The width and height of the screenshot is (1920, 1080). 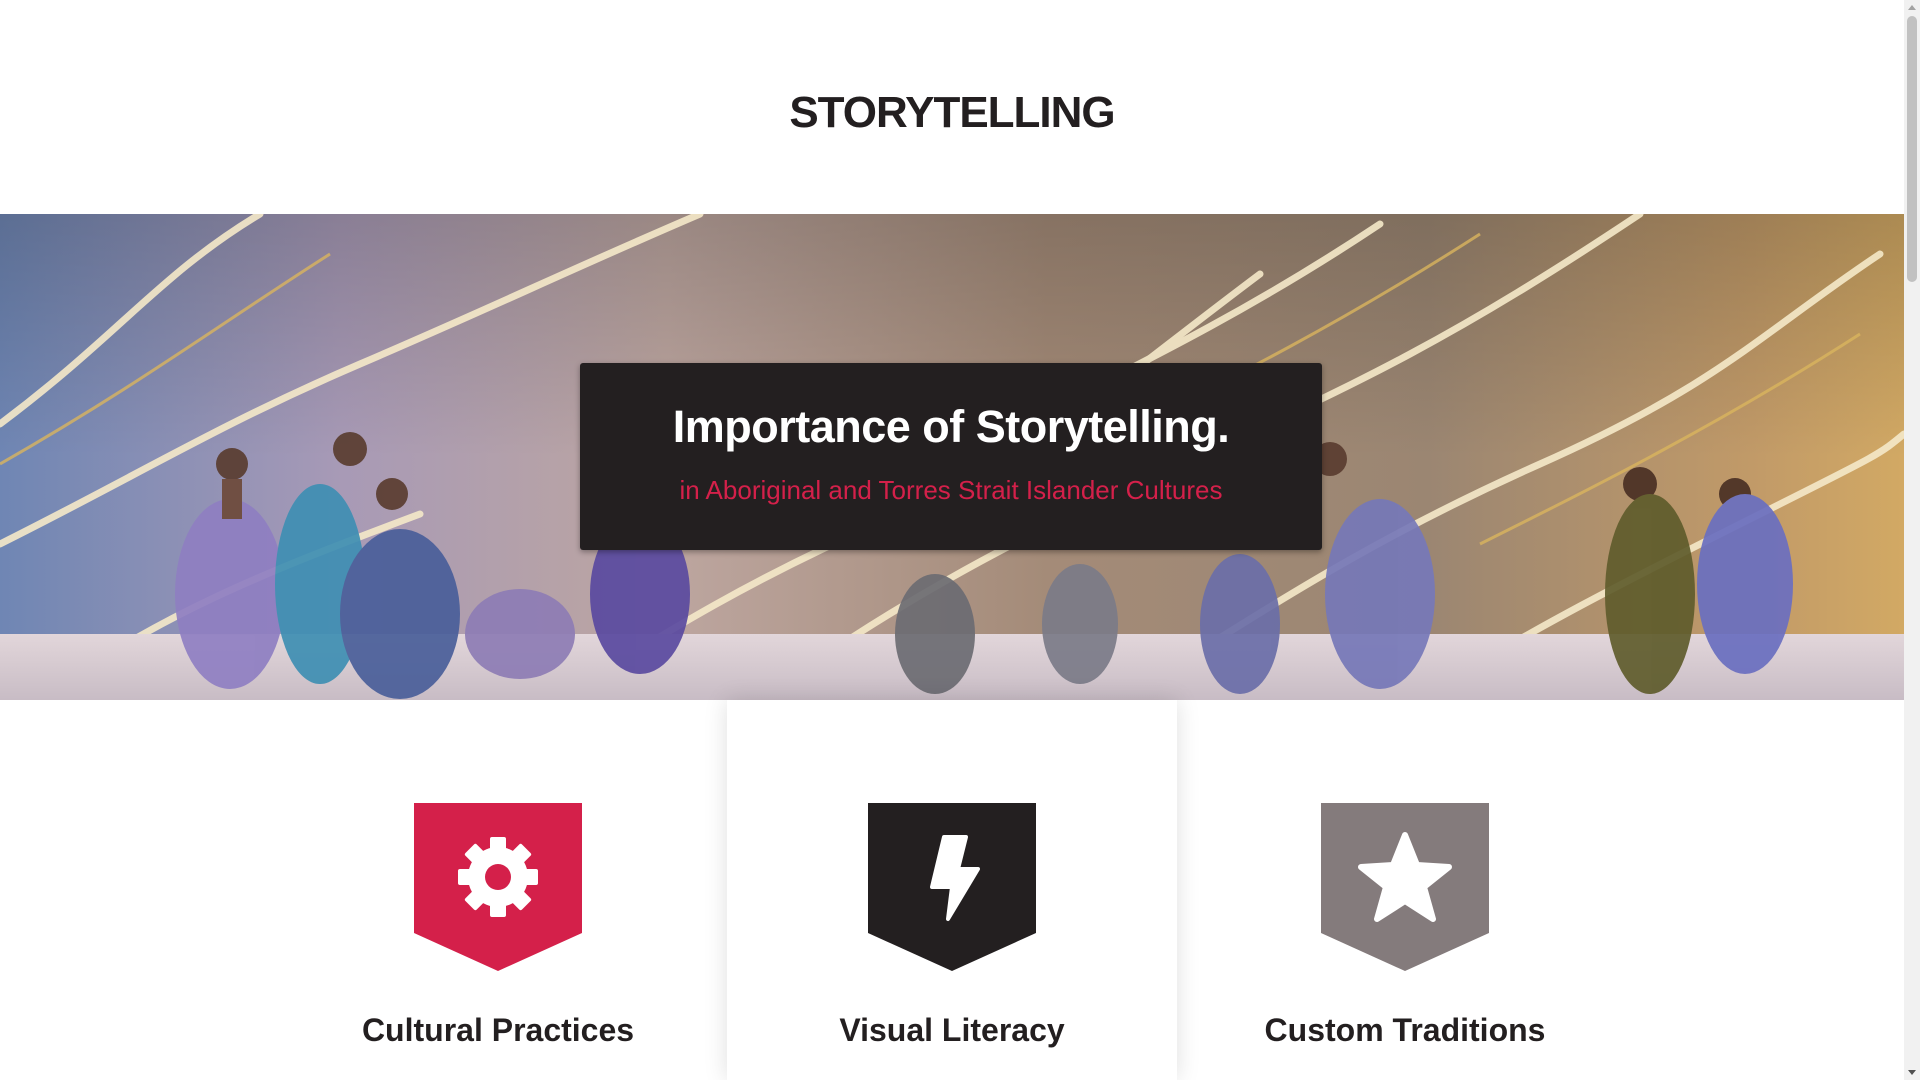 What do you see at coordinates (1912, 540) in the screenshot?
I see `vertical-scrollbar` at bounding box center [1912, 540].